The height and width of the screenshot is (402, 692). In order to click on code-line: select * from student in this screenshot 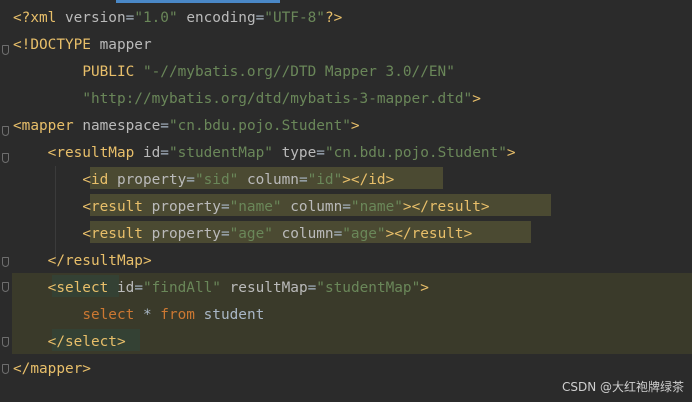, I will do `click(138, 315)`.